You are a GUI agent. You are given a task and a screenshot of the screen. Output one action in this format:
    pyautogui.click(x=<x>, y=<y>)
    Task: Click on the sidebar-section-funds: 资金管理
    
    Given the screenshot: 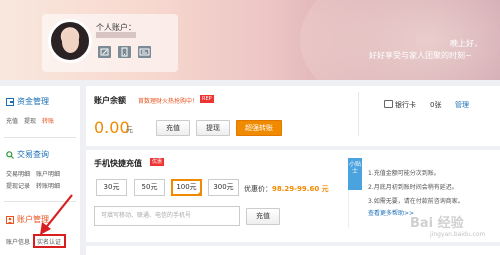 What is the action you would take?
    pyautogui.click(x=27, y=101)
    